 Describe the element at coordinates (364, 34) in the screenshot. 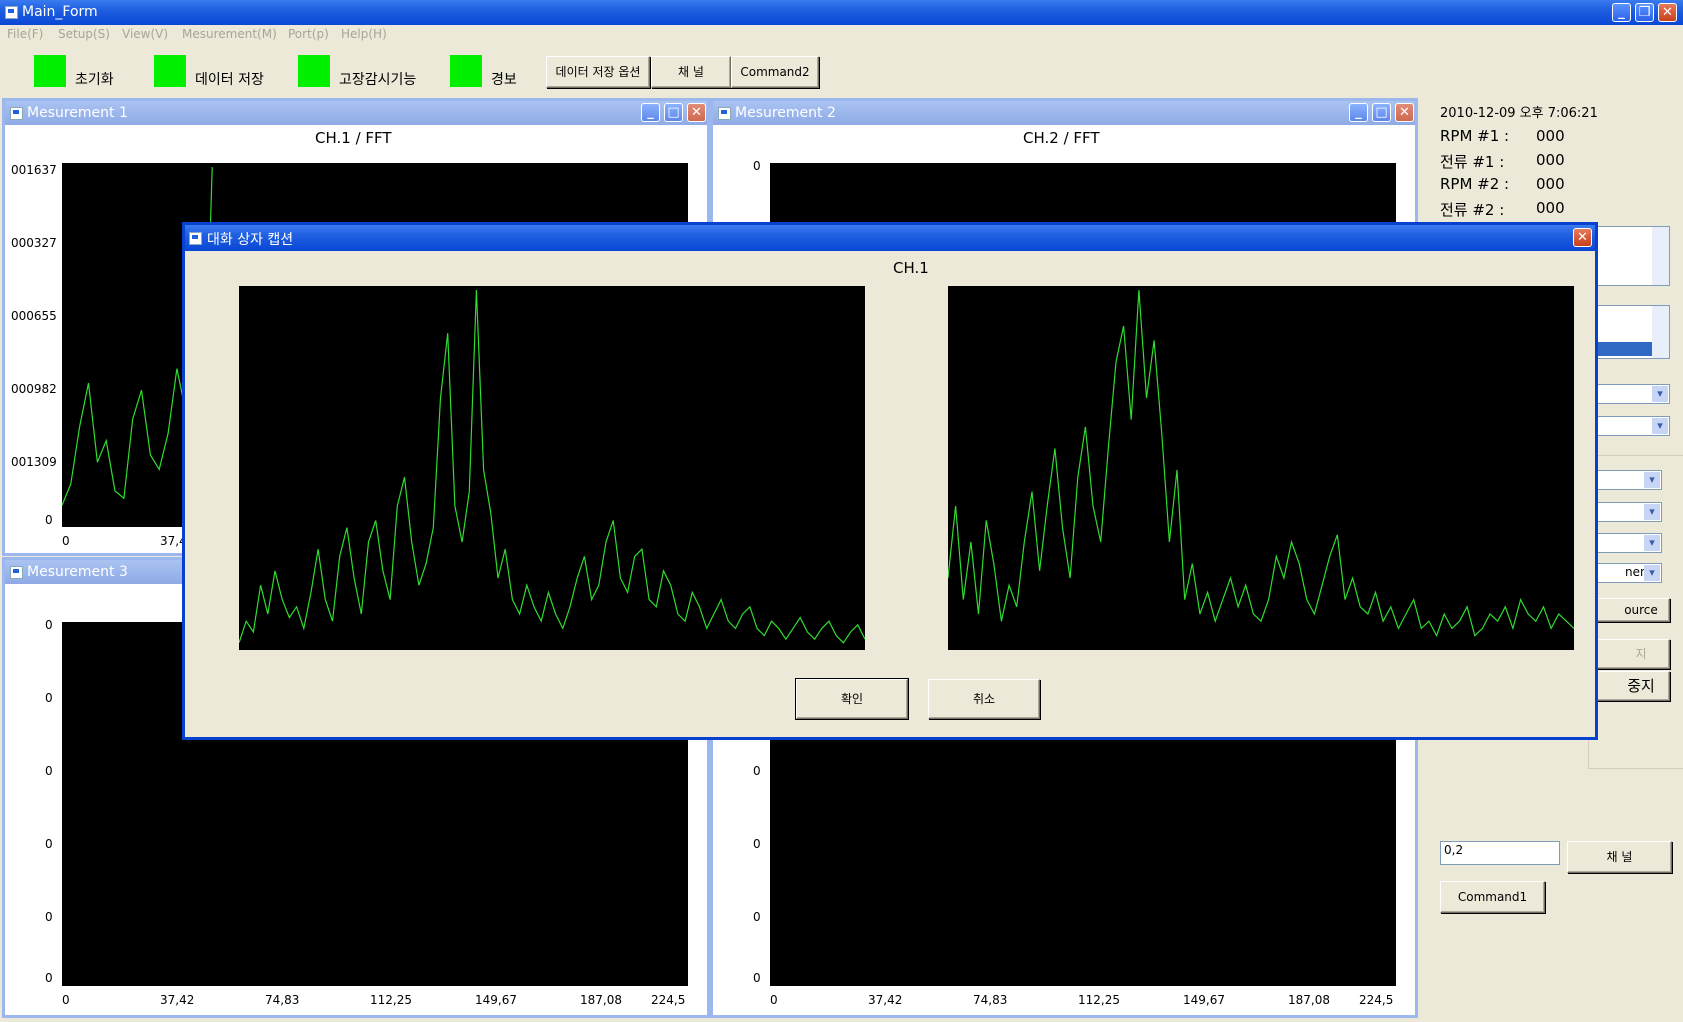

I see `menu-help: Help(H)` at that location.